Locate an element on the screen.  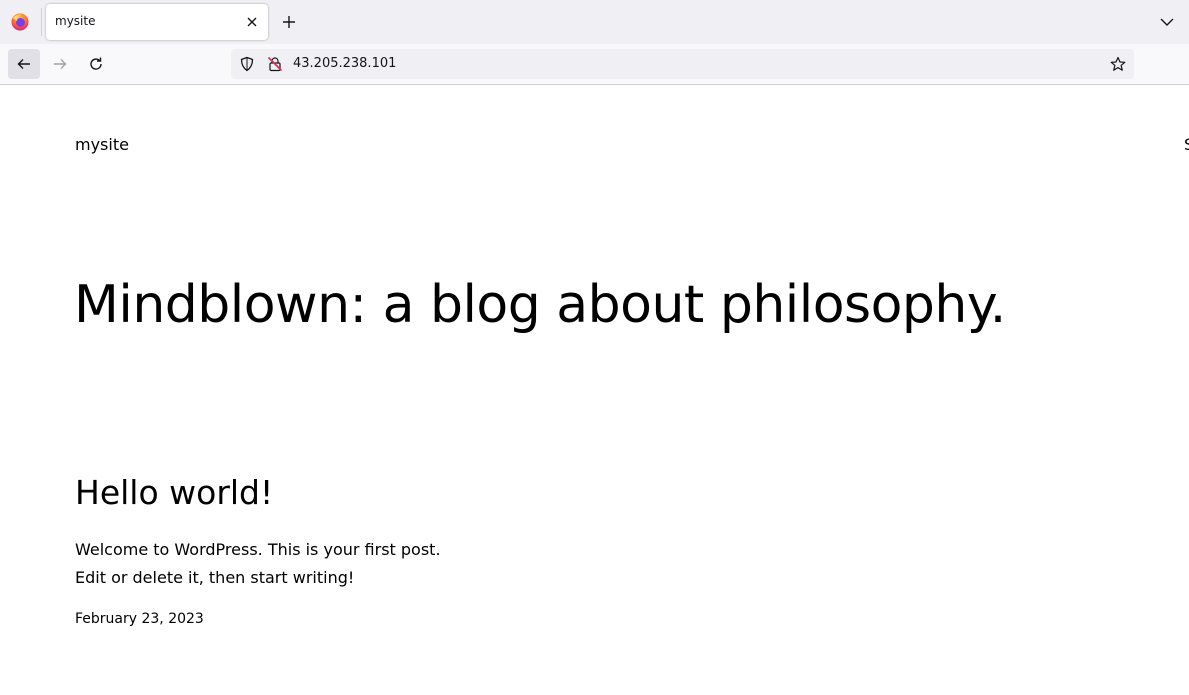
reload-button is located at coordinates (96, 64).